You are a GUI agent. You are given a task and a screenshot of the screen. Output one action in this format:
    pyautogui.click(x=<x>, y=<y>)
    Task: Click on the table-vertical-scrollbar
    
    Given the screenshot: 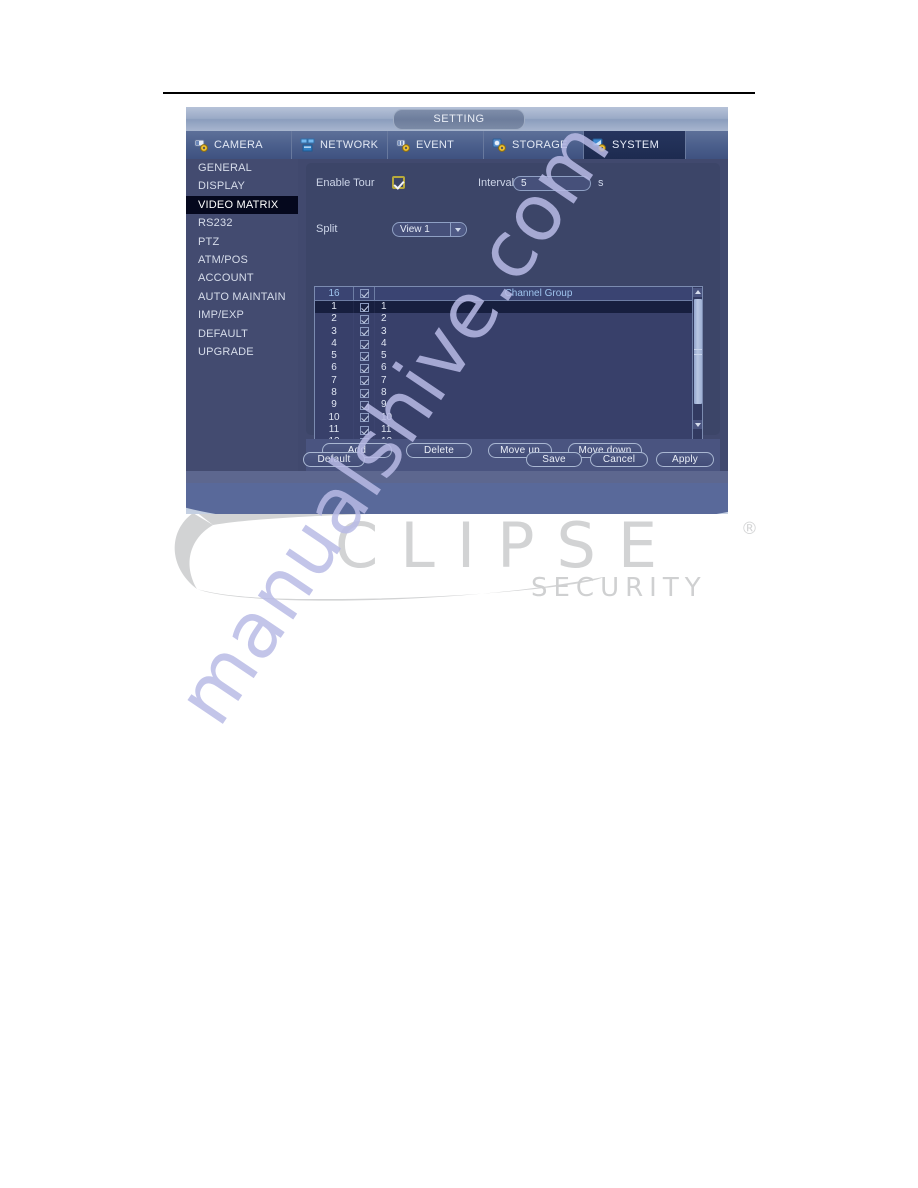 What is the action you would take?
    pyautogui.click(x=697, y=363)
    